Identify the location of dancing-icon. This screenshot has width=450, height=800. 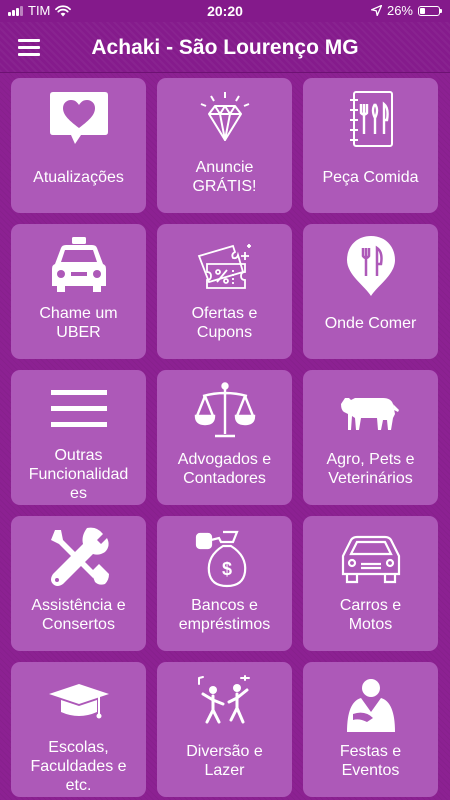
(224, 704).